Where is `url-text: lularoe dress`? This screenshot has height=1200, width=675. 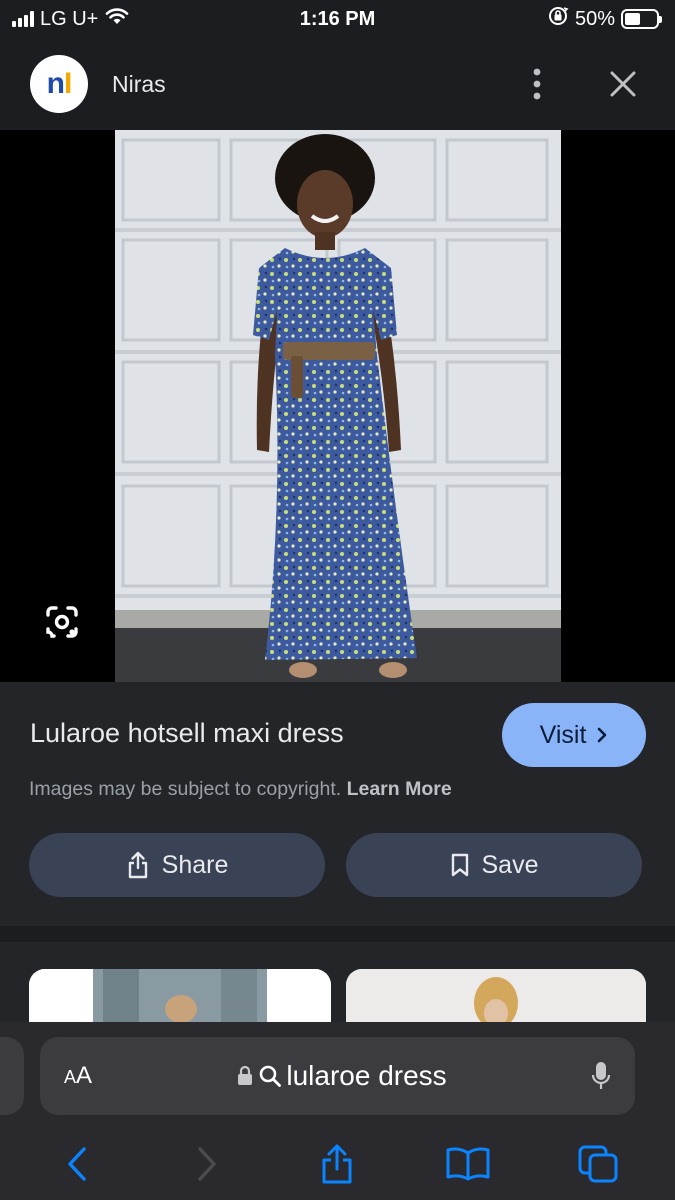 url-text: lularoe dress is located at coordinates (366, 1075).